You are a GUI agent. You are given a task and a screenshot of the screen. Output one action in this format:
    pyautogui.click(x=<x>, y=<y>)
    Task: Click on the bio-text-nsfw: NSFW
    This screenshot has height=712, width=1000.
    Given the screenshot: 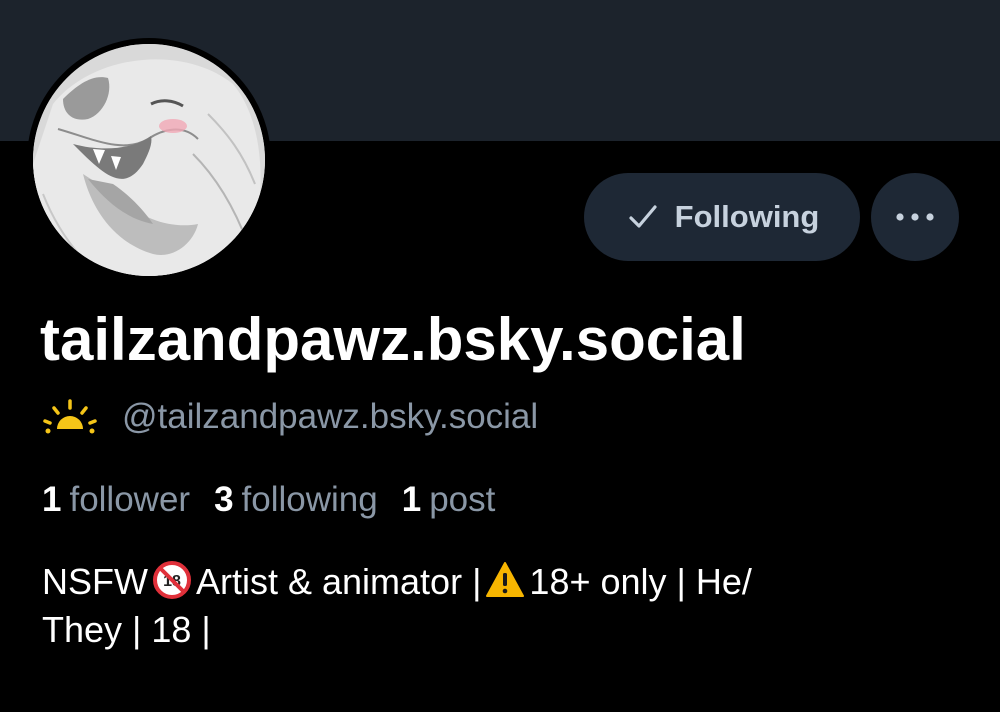 What is the action you would take?
    pyautogui.click(x=95, y=581)
    